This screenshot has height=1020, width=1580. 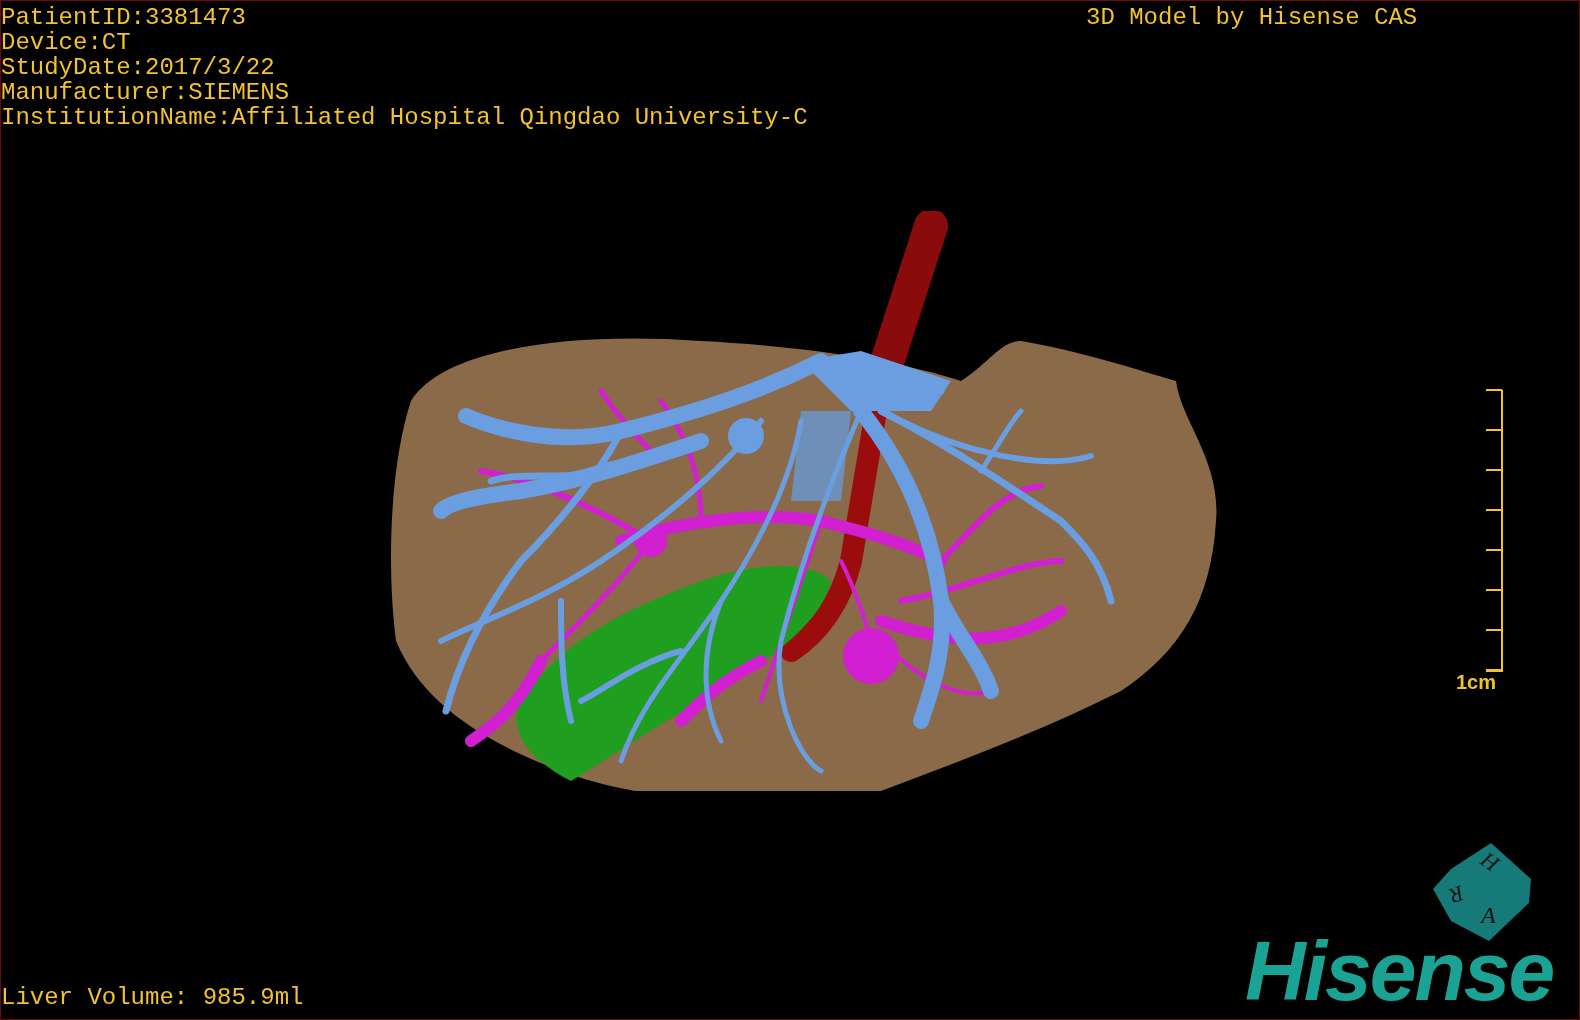 I want to click on patient-info-text: Device:CT, so click(x=66, y=42).